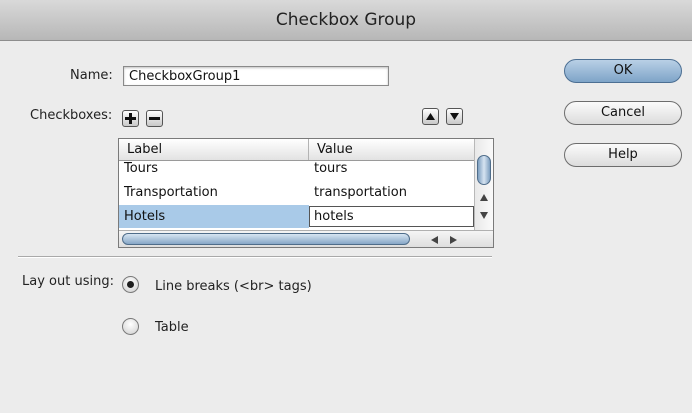 Image resolution: width=692 pixels, height=413 pixels. What do you see at coordinates (172, 327) in the screenshot?
I see `radio-table-label: Table` at bounding box center [172, 327].